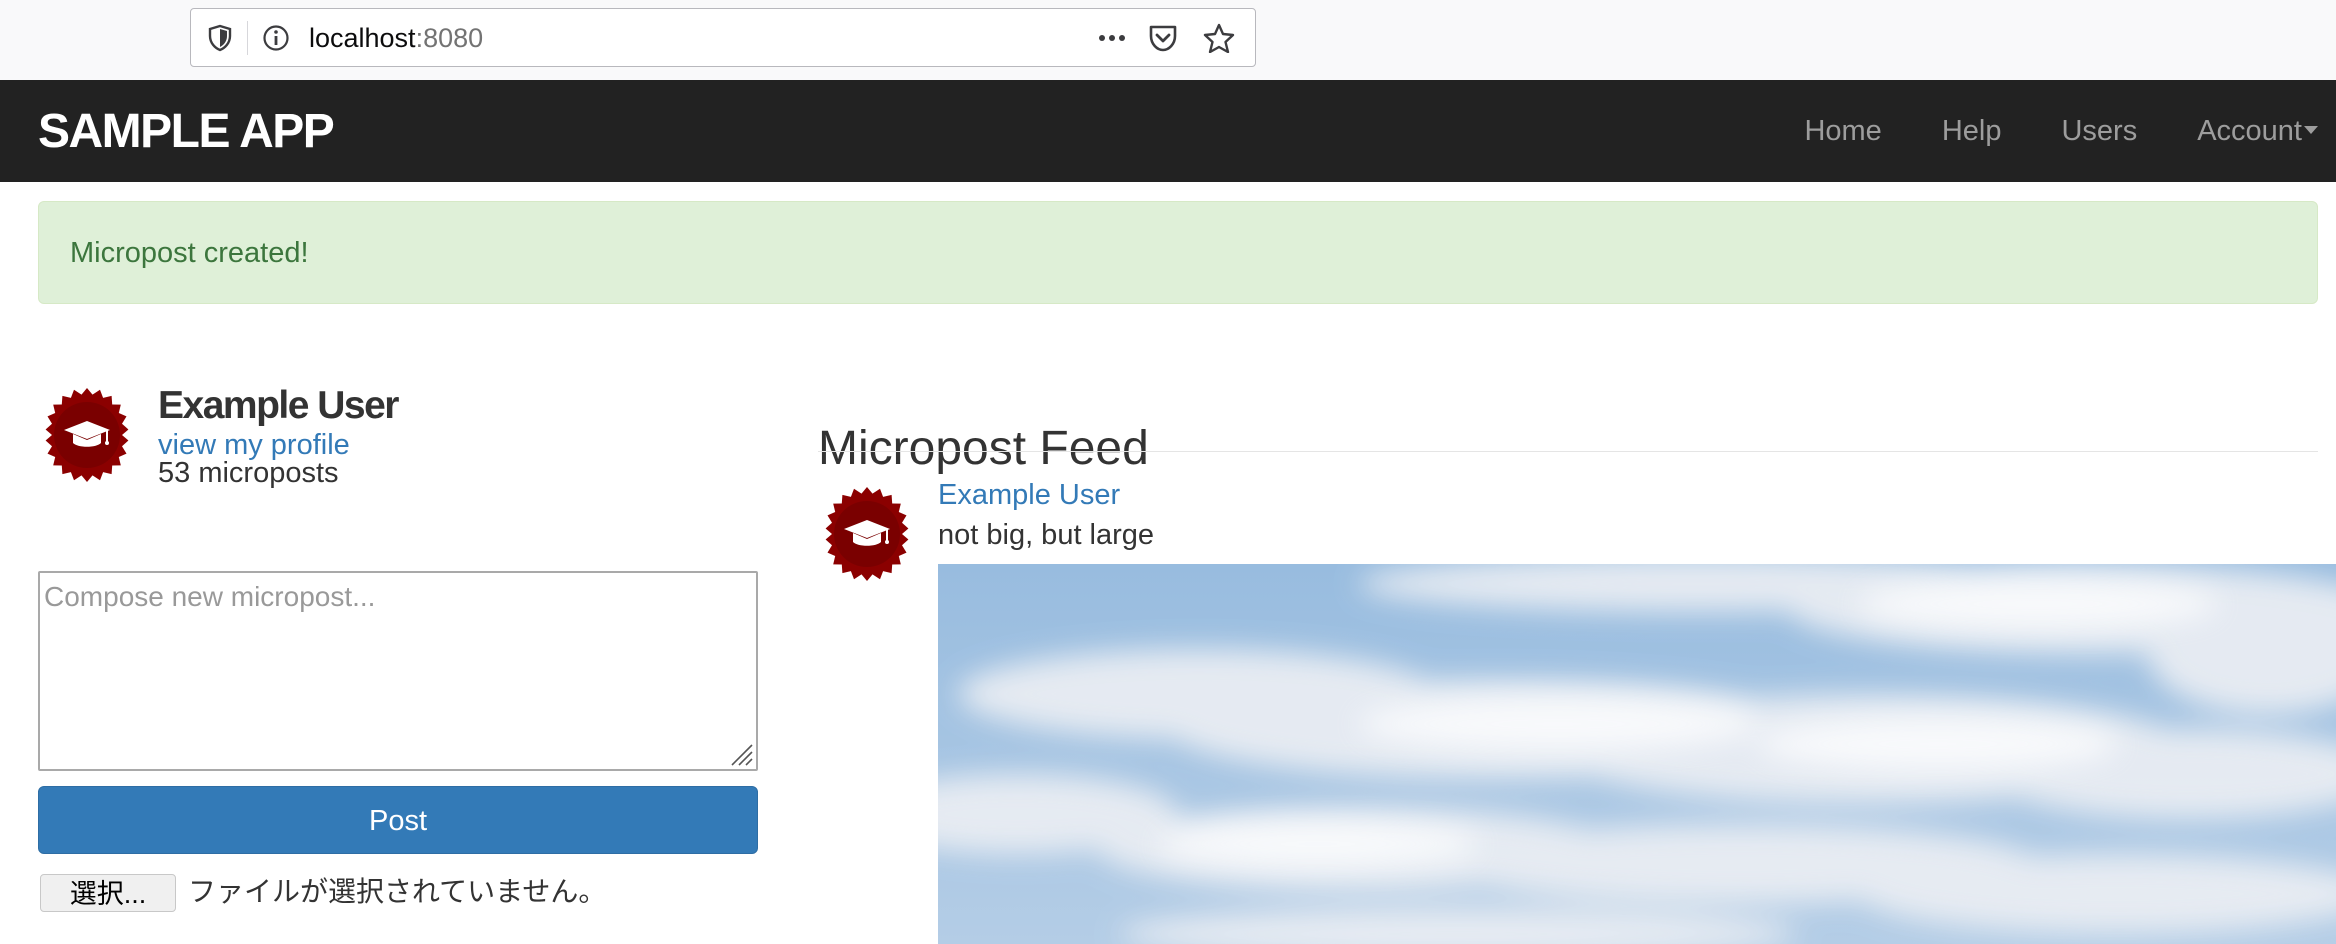 The width and height of the screenshot is (2336, 944). What do you see at coordinates (2099, 131) in the screenshot?
I see `nav-users-link: Users` at bounding box center [2099, 131].